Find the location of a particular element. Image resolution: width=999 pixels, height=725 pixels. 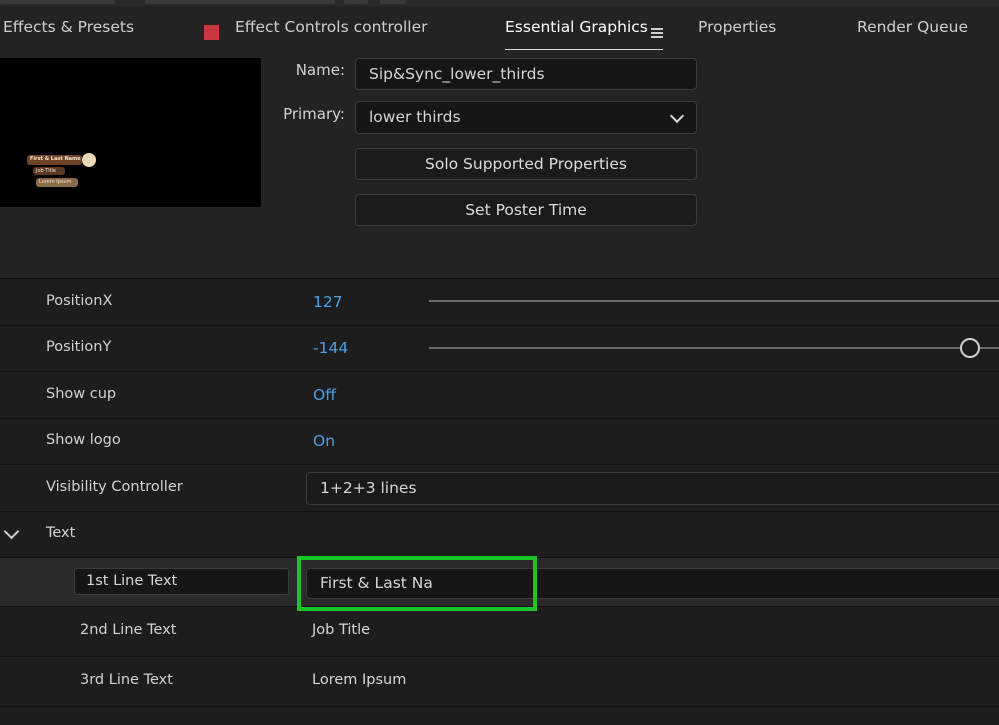

property-label: 3rd Line Text is located at coordinates (126, 680).